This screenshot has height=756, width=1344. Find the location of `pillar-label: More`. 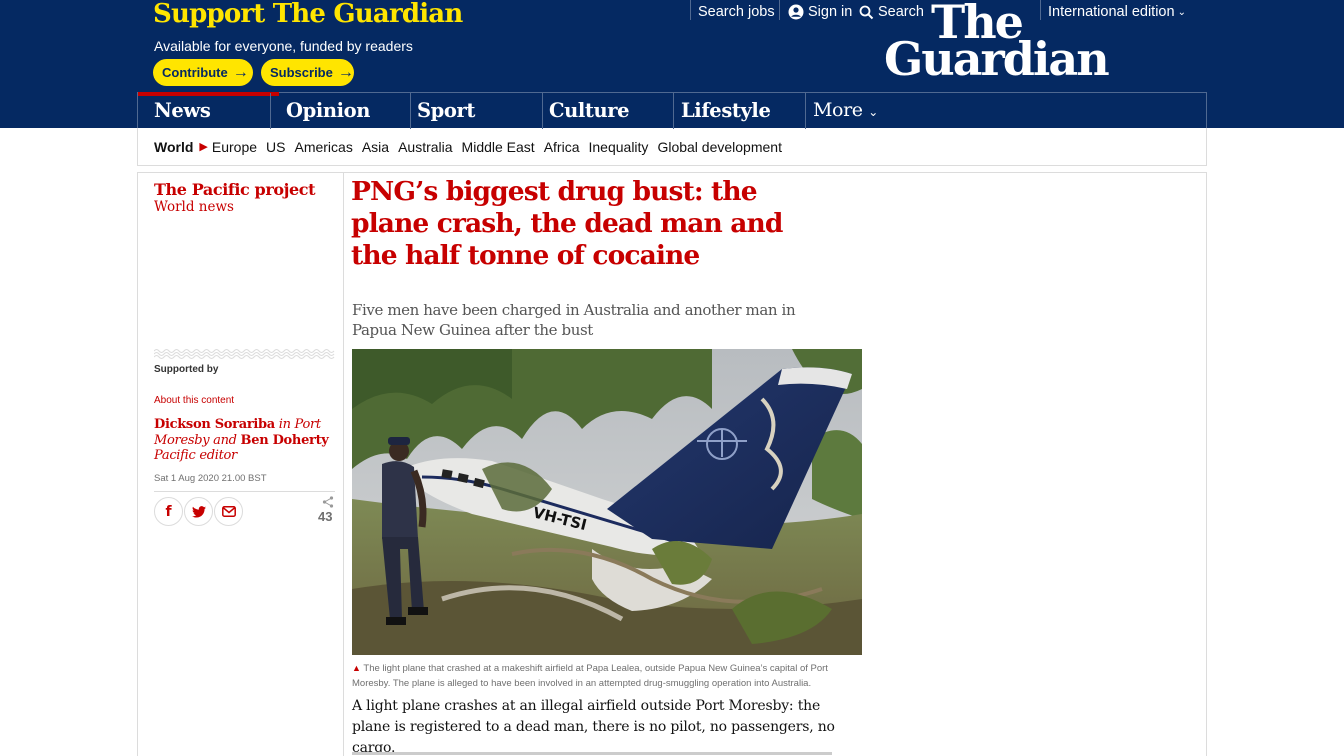

pillar-label: More is located at coordinates (838, 110).